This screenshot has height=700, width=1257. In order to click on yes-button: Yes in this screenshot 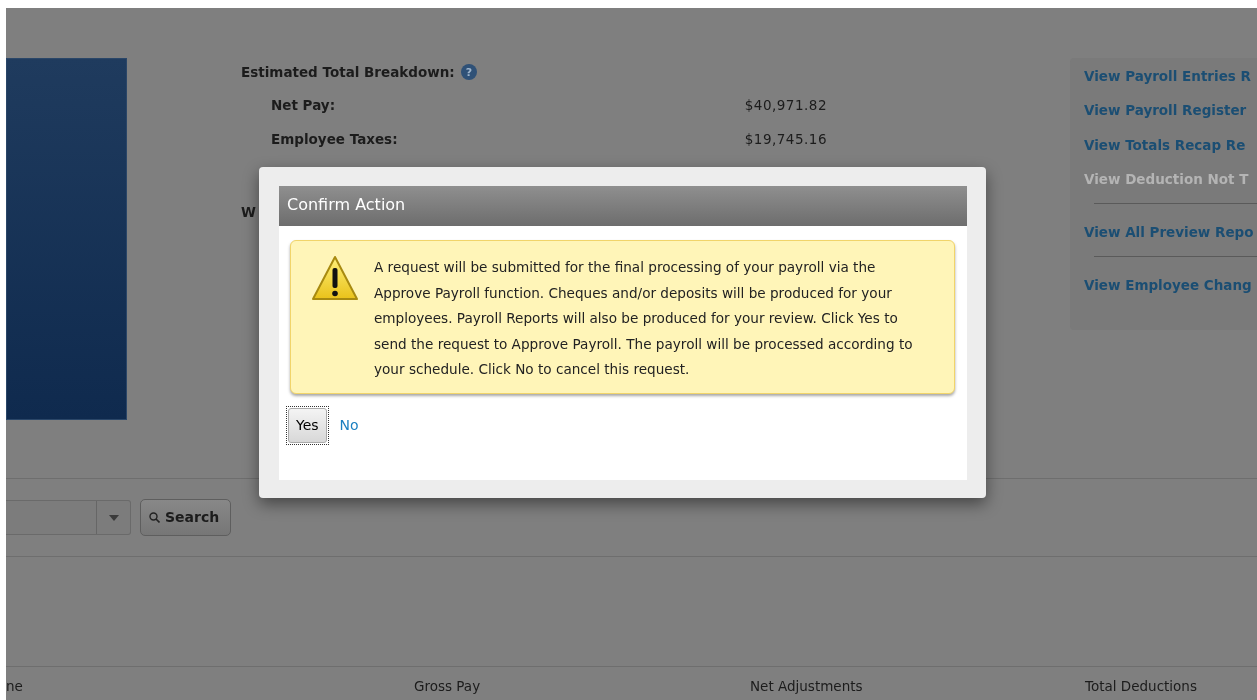, I will do `click(307, 425)`.